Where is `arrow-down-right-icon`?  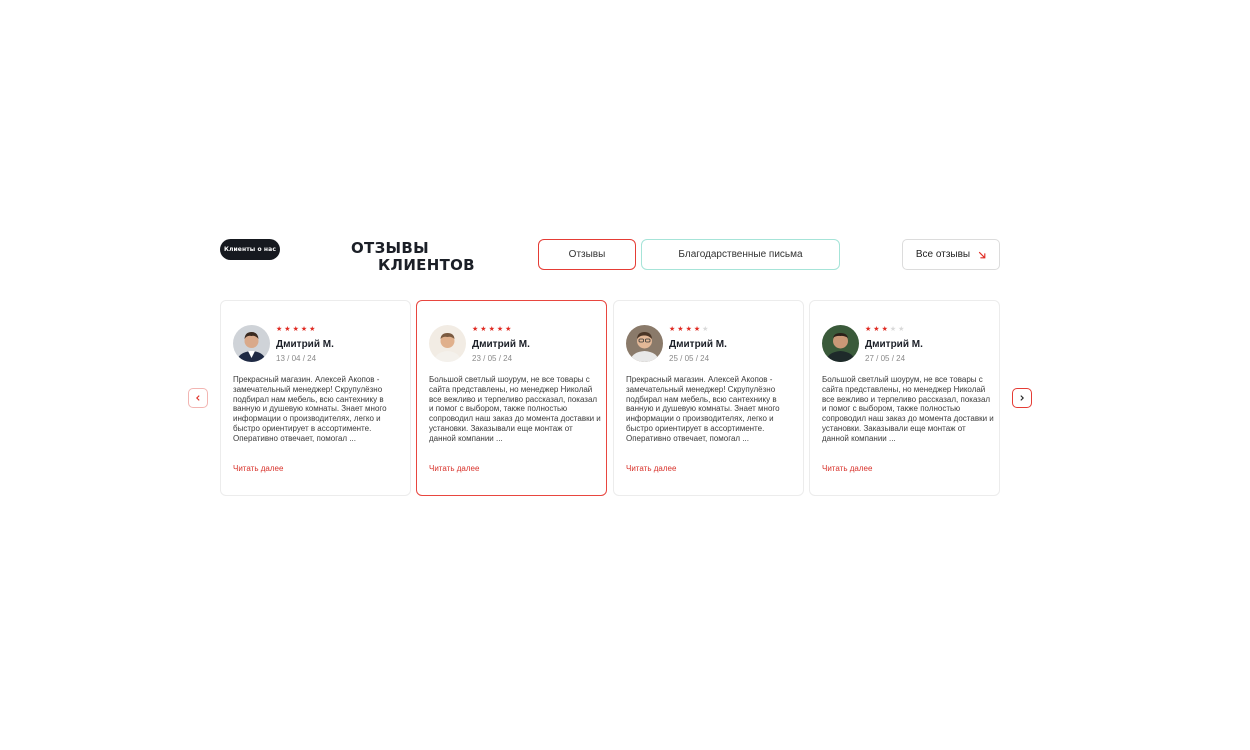 arrow-down-right-icon is located at coordinates (982, 254).